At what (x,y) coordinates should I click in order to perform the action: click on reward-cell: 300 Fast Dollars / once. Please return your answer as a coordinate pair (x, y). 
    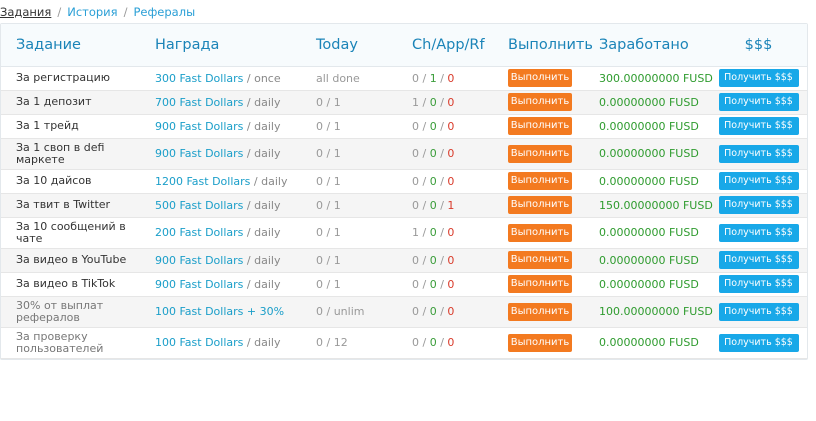
    Looking at the image, I should click on (235, 78).